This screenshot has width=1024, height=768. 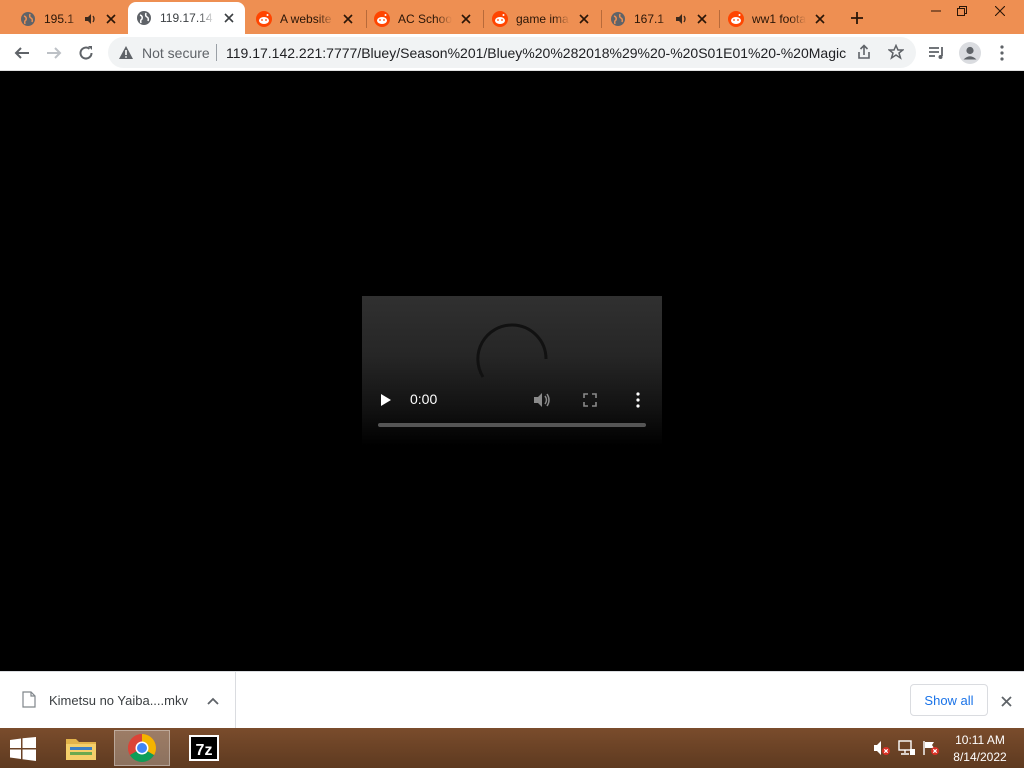 I want to click on back-button, so click(x=22, y=53).